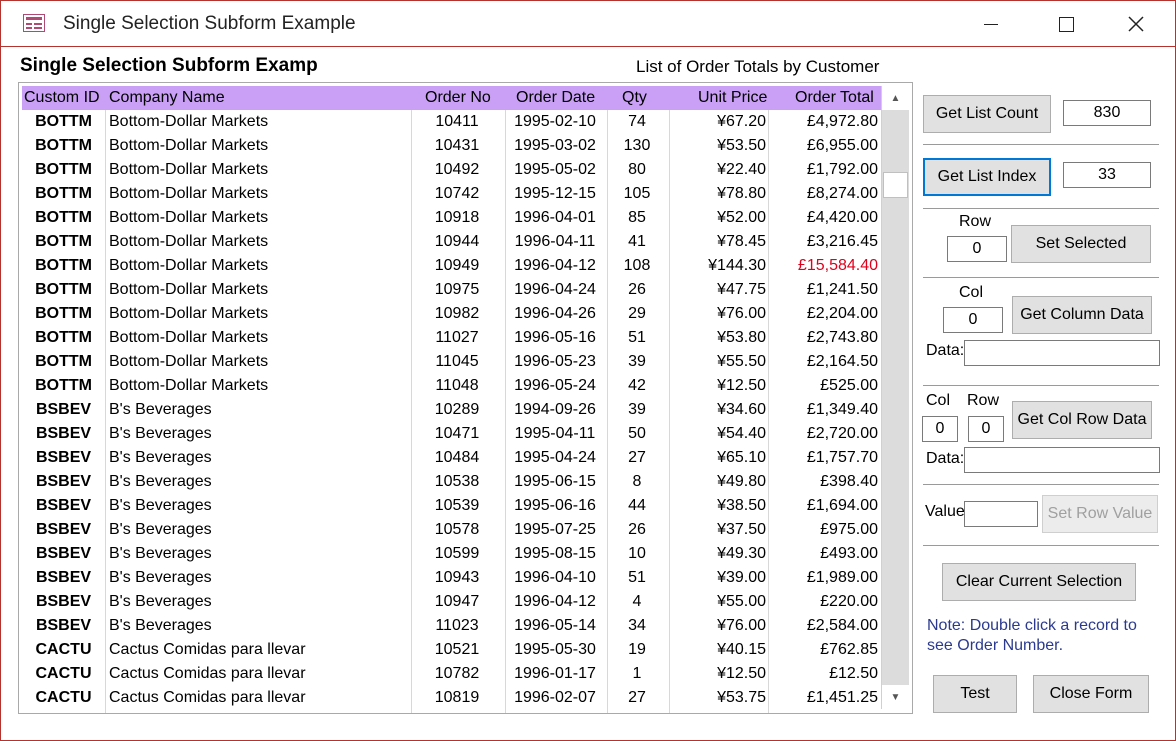  I want to click on cell-order-date: 1996-01-17, so click(555, 673).